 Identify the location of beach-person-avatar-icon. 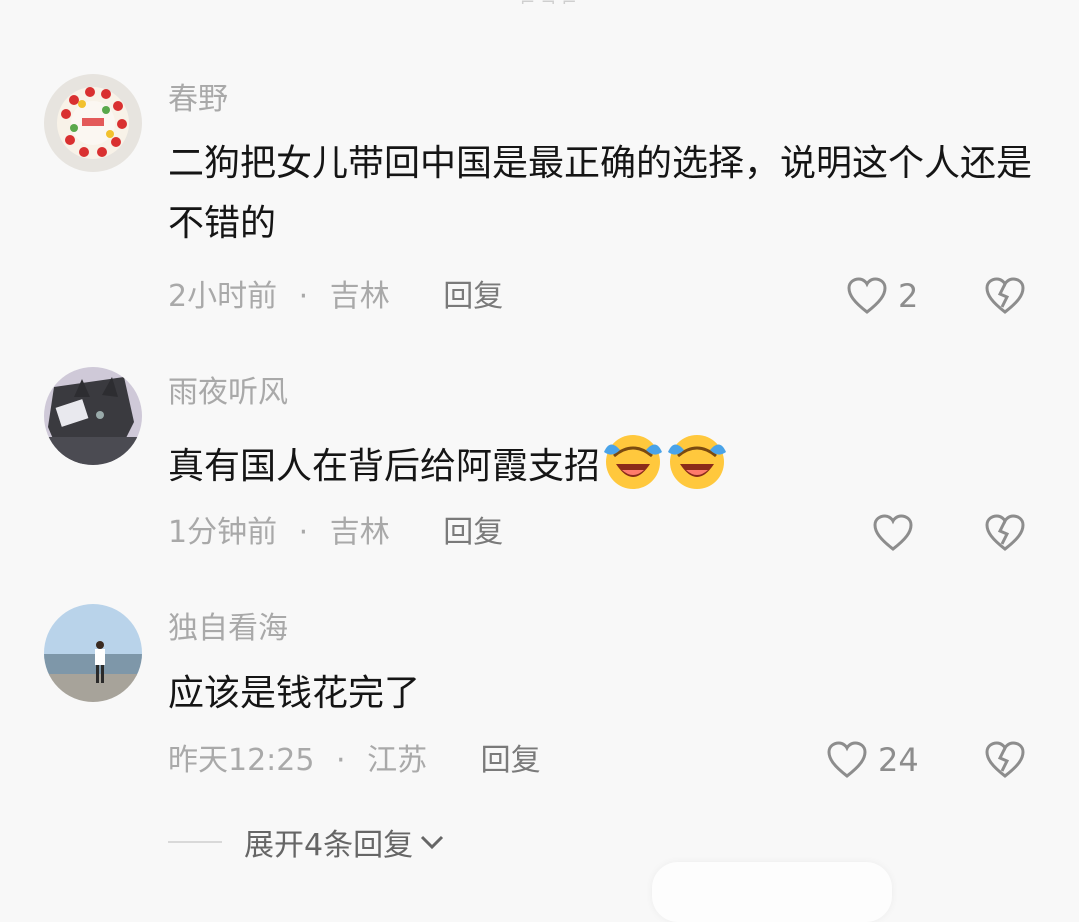
(93, 653).